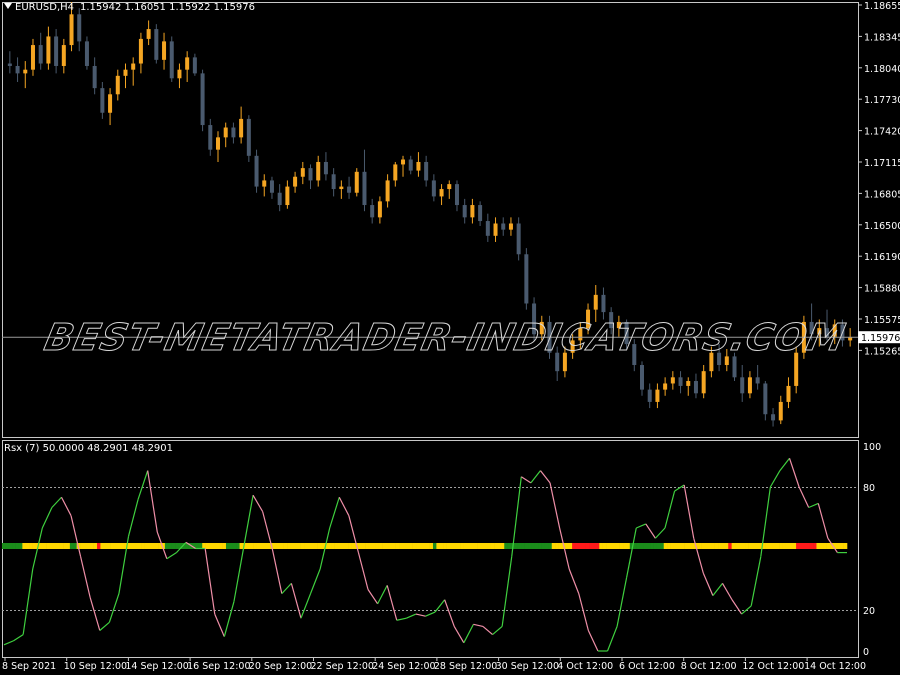 Image resolution: width=900 pixels, height=675 pixels. Describe the element at coordinates (869, 611) in the screenshot. I see `indicator-tick-label: 20` at that location.